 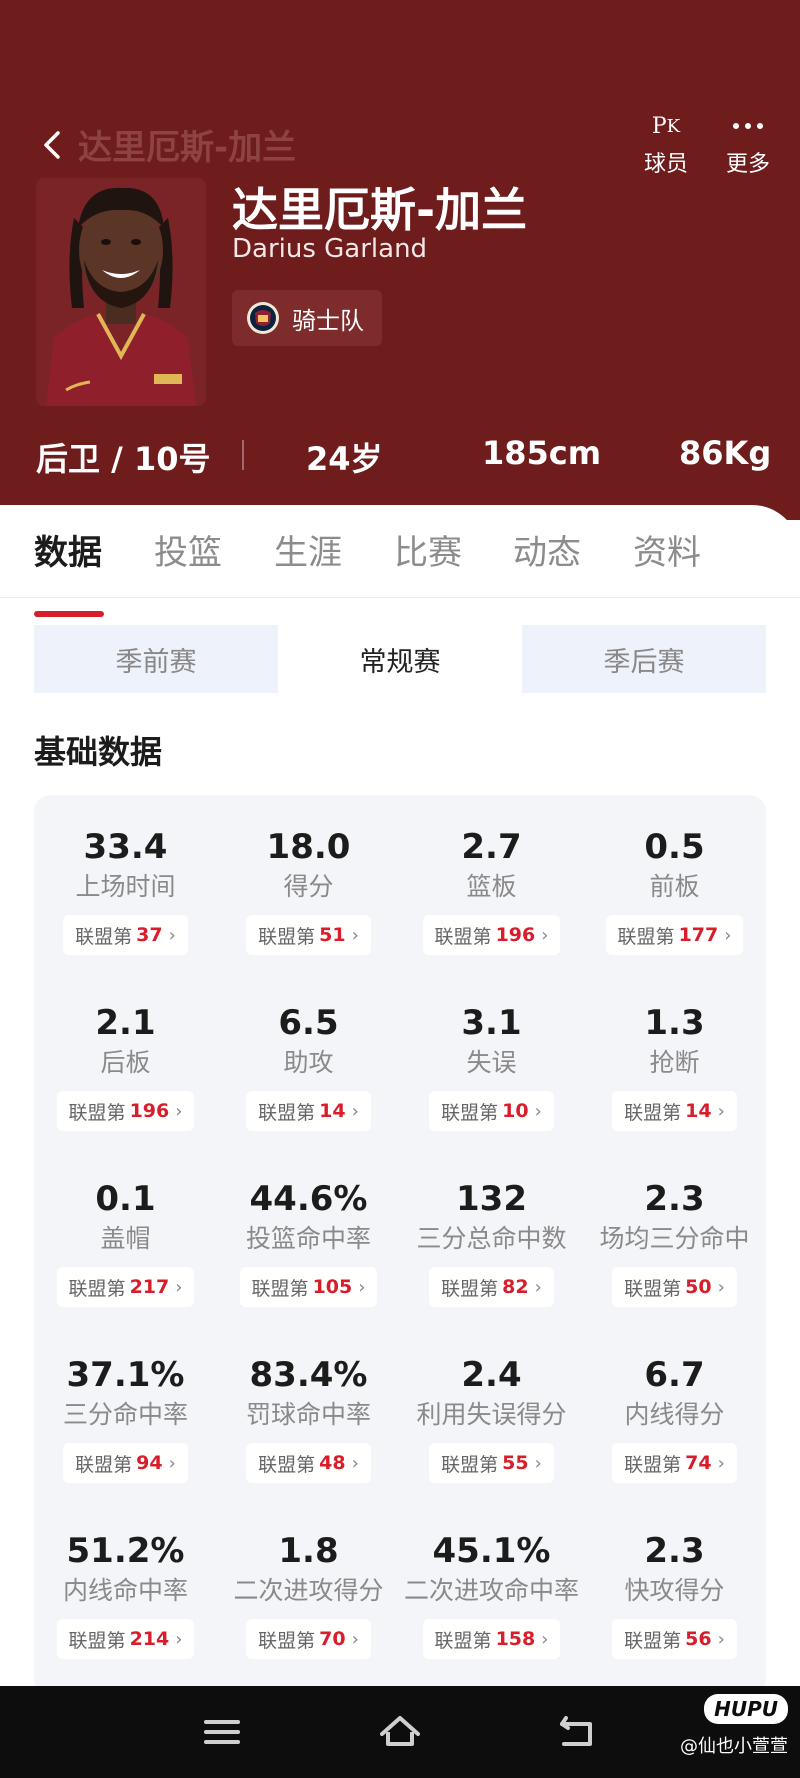 I want to click on league-rank-button: 联盟第 82 ›, so click(x=491, y=1287).